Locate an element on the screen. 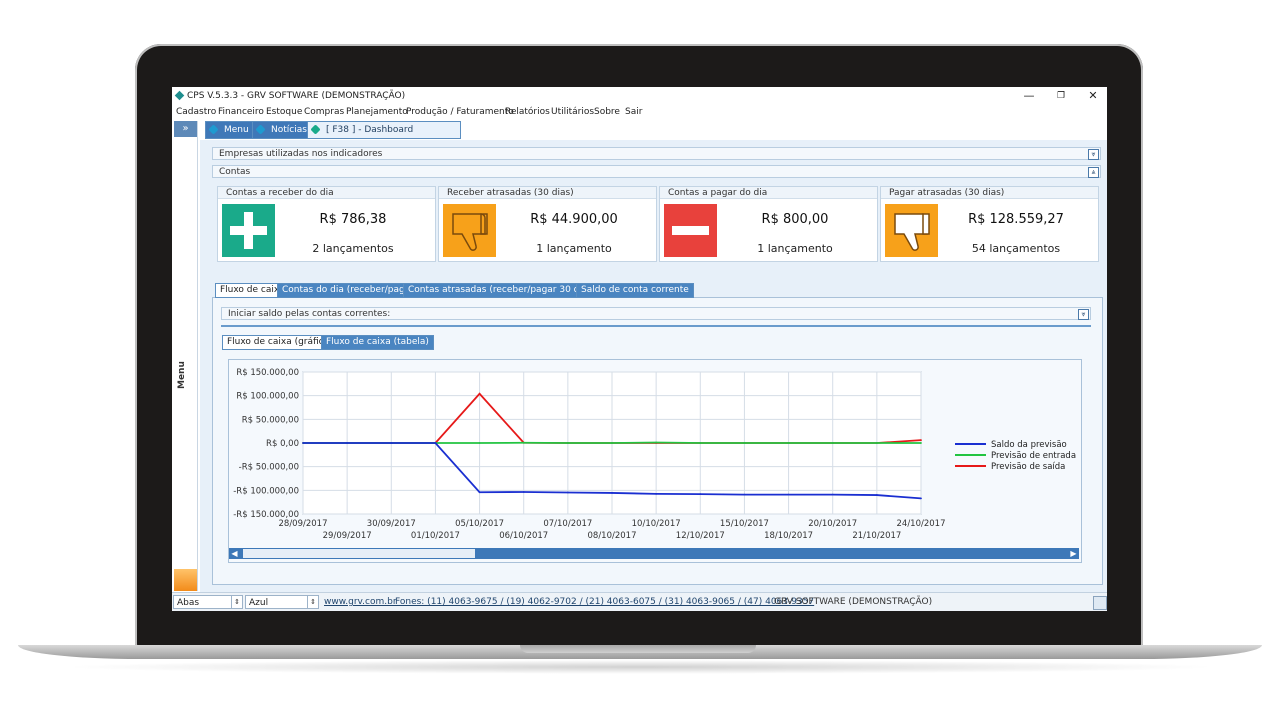  menu-sobre: Sobre is located at coordinates (607, 112).